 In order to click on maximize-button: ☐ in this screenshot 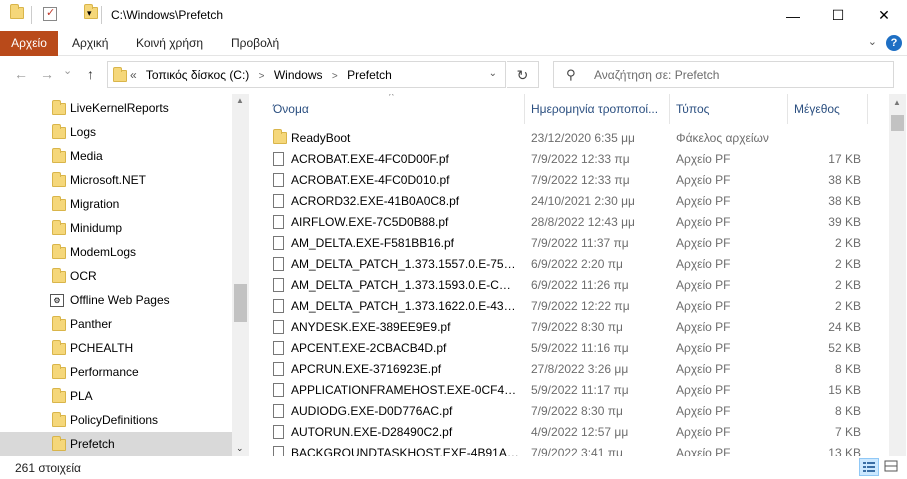, I will do `click(838, 15)`.